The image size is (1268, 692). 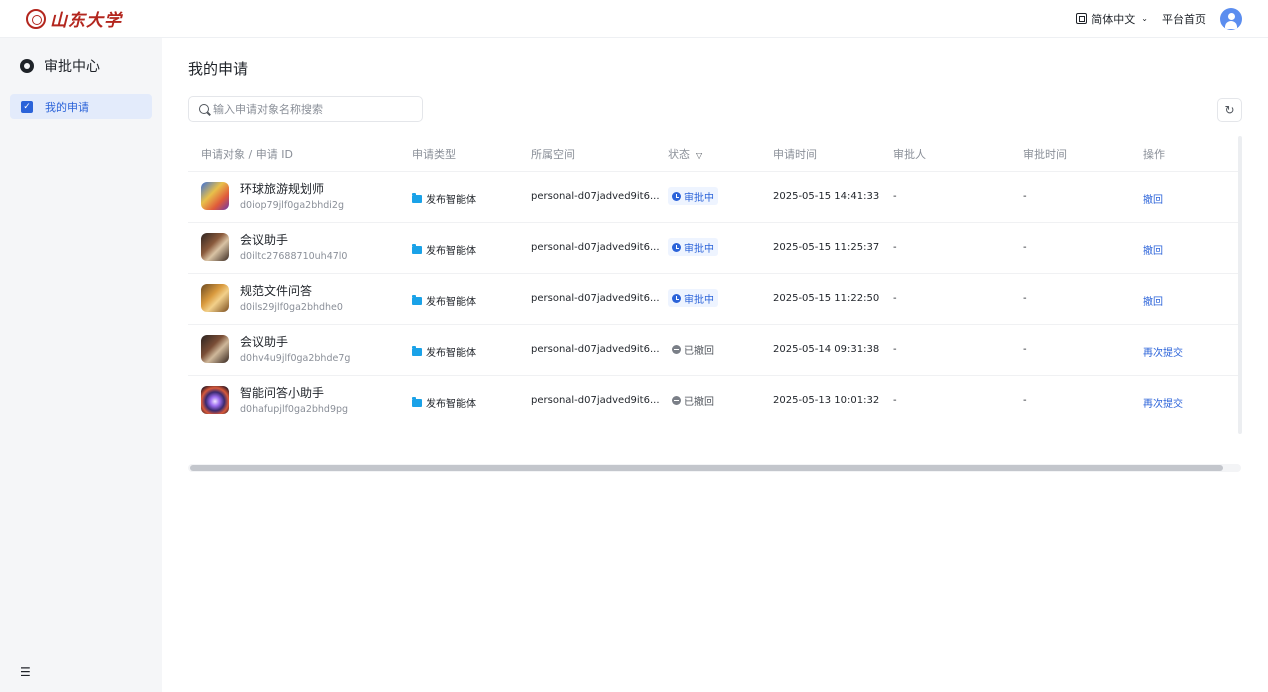 What do you see at coordinates (27, 66) in the screenshot?
I see `approval-center-icon` at bounding box center [27, 66].